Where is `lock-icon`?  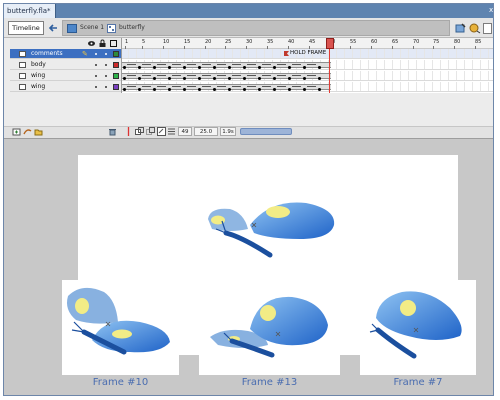 lock-icon is located at coordinates (102, 43).